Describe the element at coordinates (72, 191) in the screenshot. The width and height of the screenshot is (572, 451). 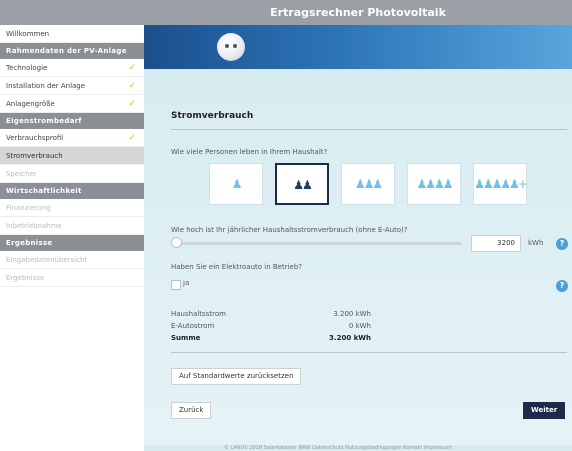
I see `sidebar-group-title: Wirtschaftlichkeit` at that location.